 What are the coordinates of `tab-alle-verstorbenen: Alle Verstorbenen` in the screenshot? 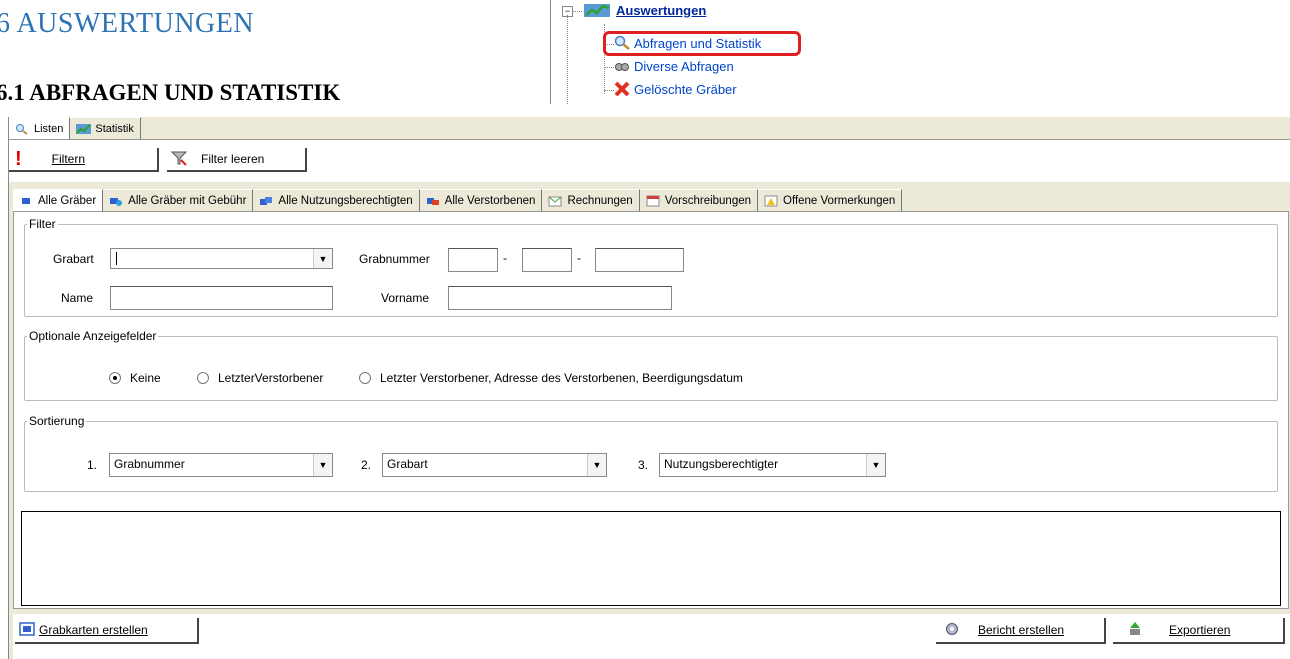 It's located at (481, 200).